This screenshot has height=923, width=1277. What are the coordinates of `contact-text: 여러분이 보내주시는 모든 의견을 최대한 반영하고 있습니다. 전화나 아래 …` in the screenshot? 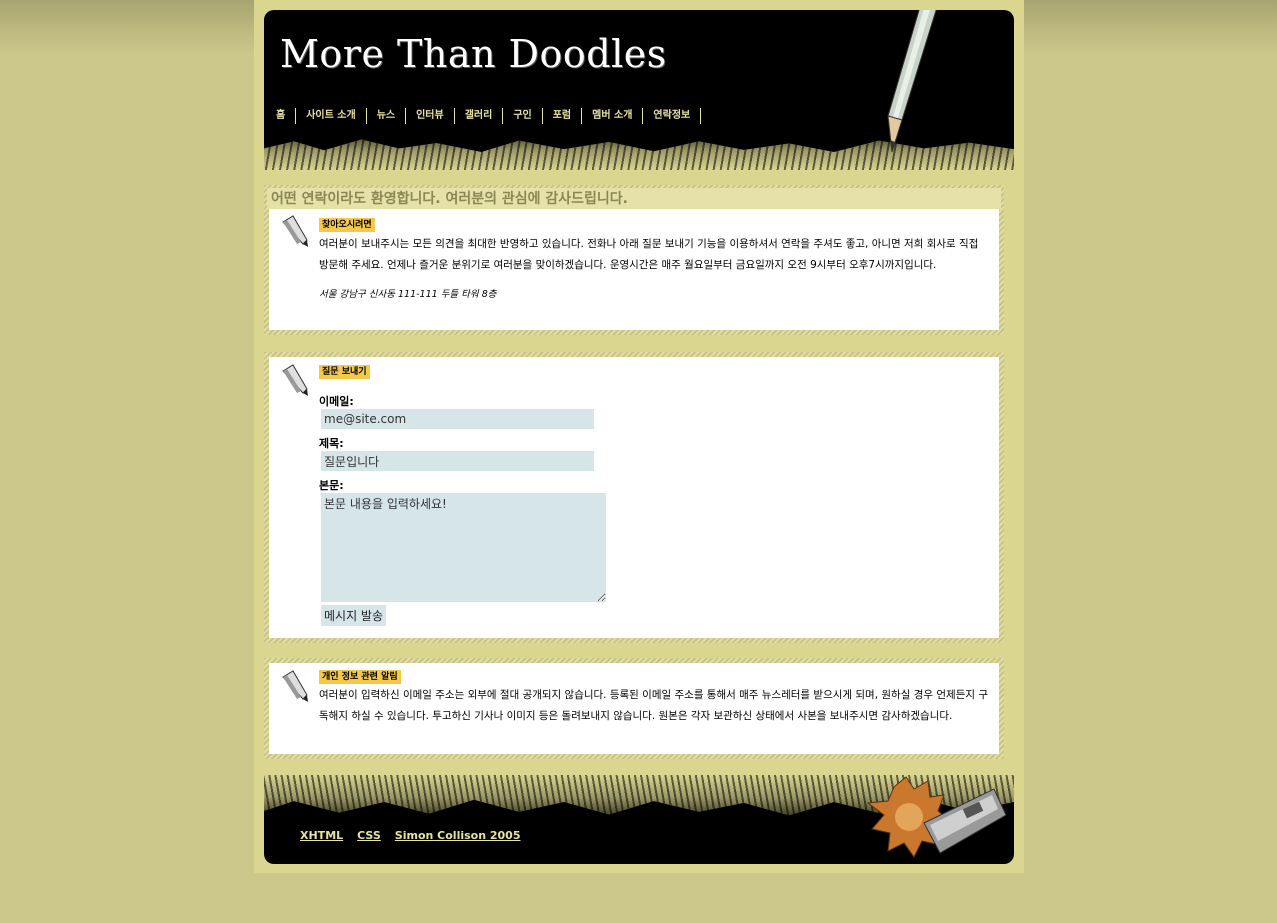 It's located at (649, 254).